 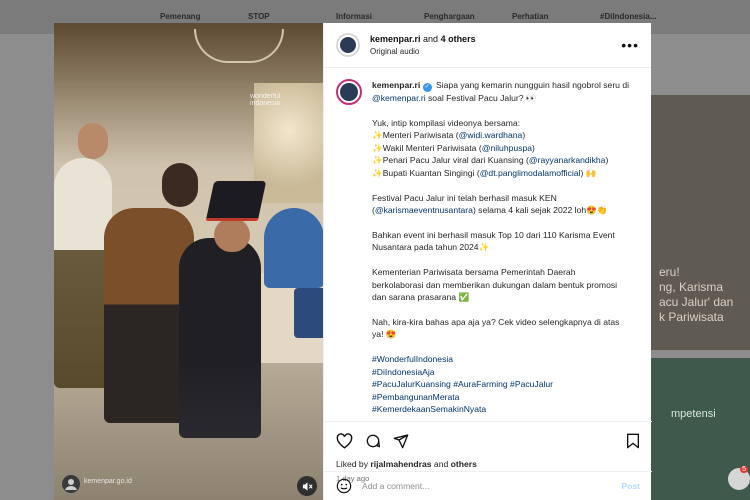 I want to click on mention-link: @dt.panglimodalamofficial, so click(x=530, y=173).